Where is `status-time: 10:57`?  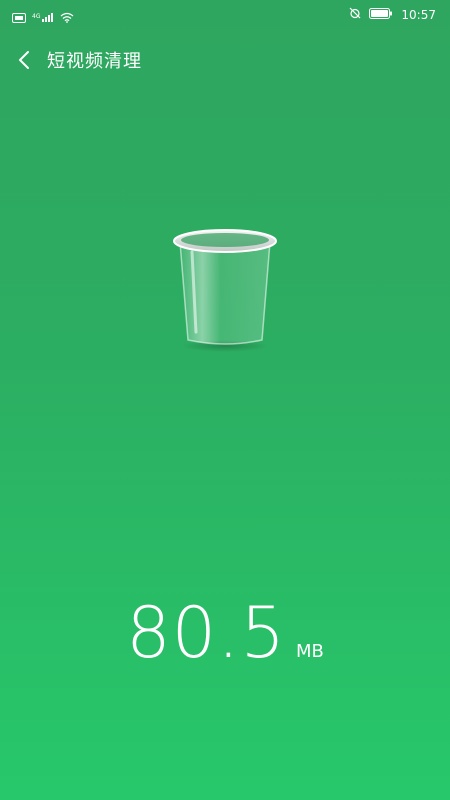 status-time: 10:57 is located at coordinates (418, 14).